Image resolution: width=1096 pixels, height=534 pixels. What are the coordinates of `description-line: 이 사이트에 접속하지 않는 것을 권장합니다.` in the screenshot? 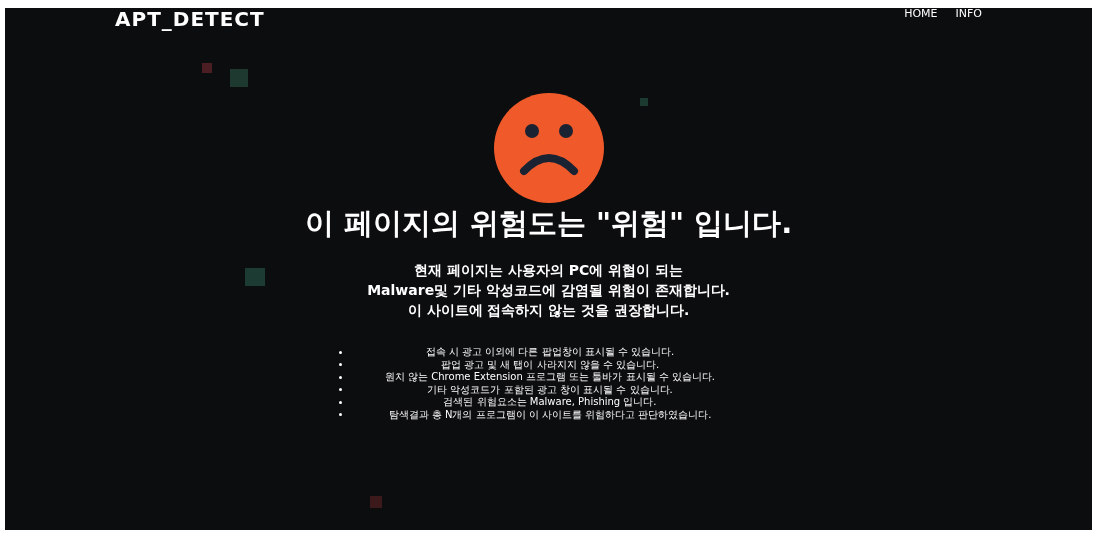 It's located at (548, 310).